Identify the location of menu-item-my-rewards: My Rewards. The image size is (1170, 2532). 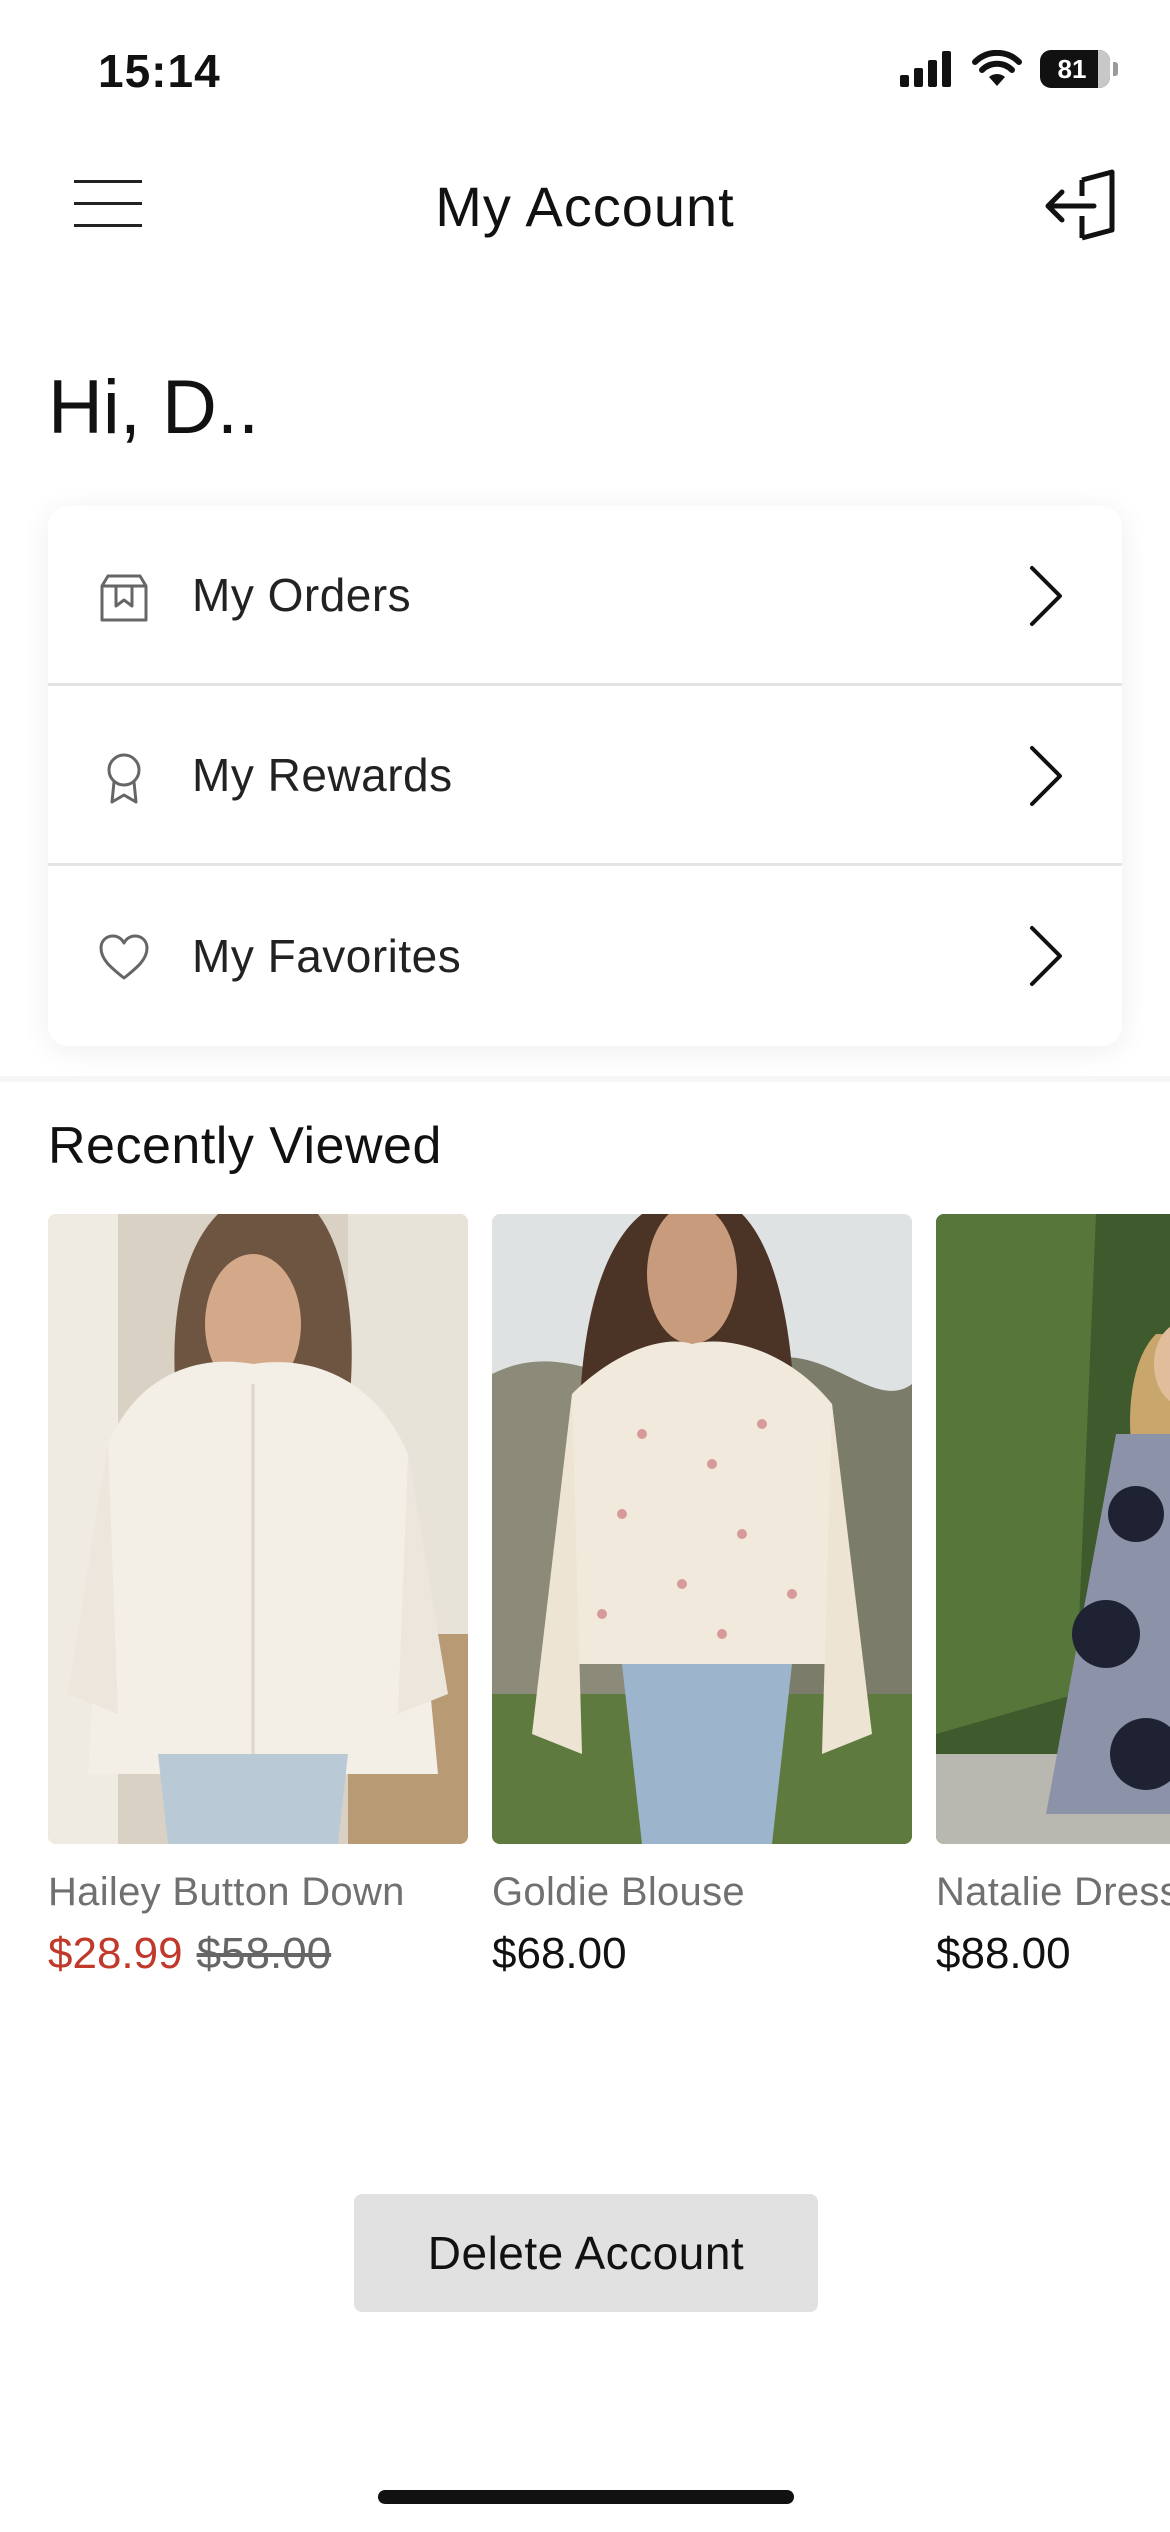
(585, 776).